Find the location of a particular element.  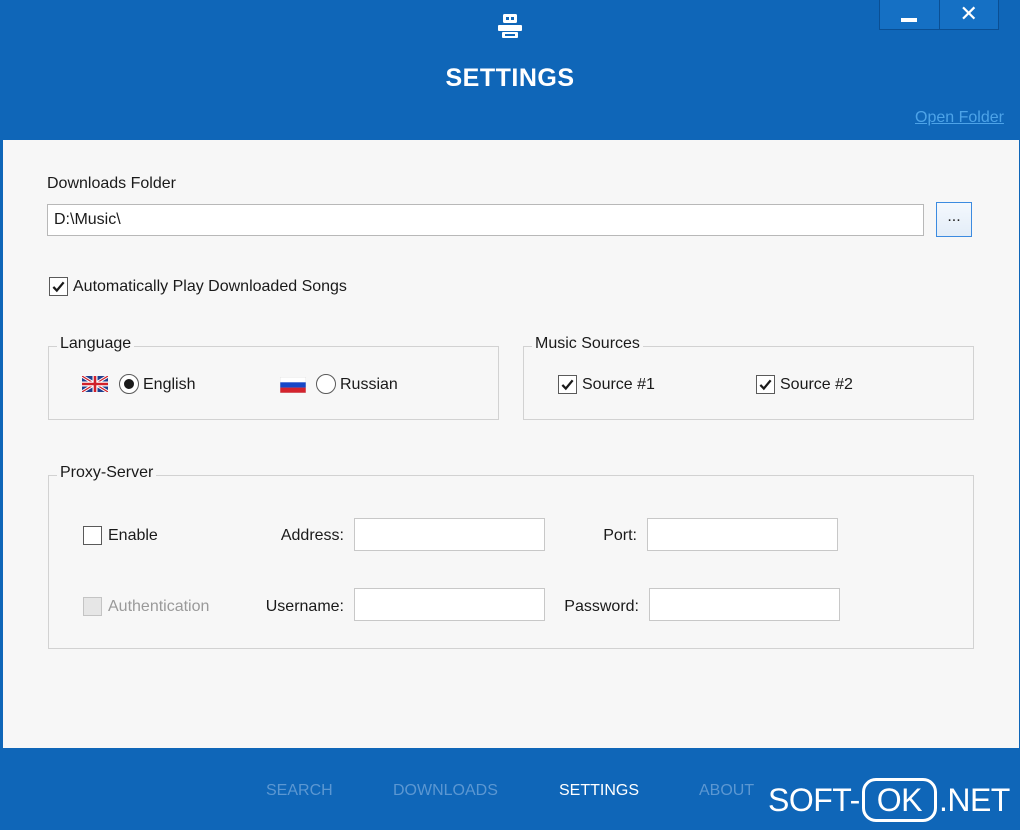

language-group-title: Language is located at coordinates (96, 344).